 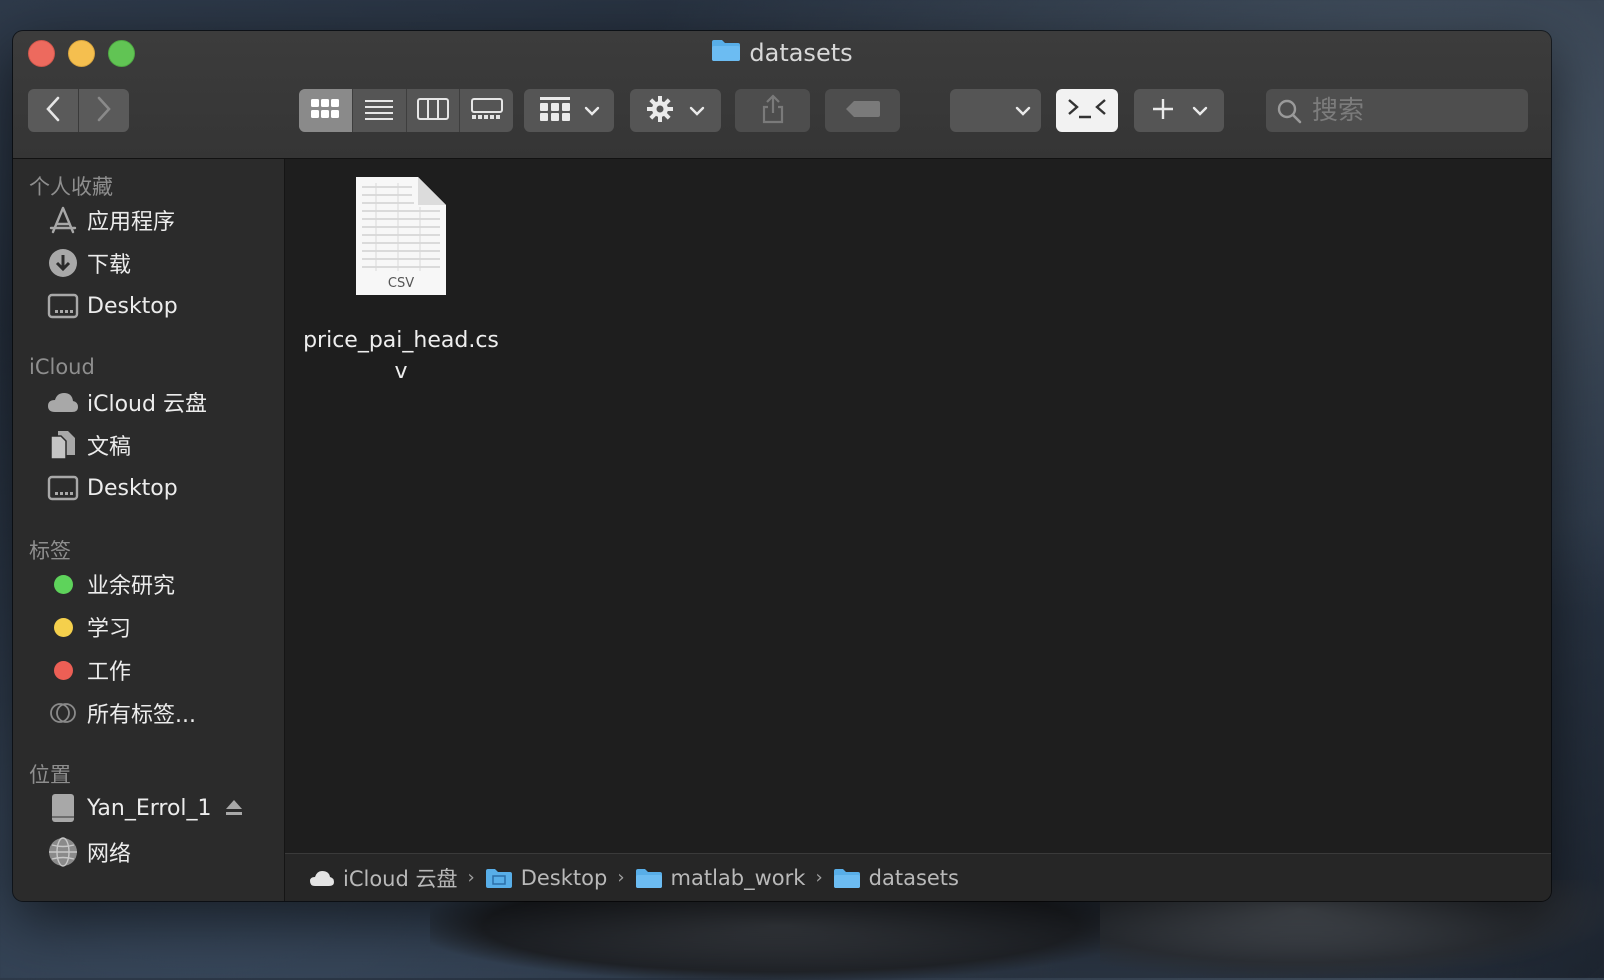 I want to click on group-grid-icon, so click(x=555, y=111).